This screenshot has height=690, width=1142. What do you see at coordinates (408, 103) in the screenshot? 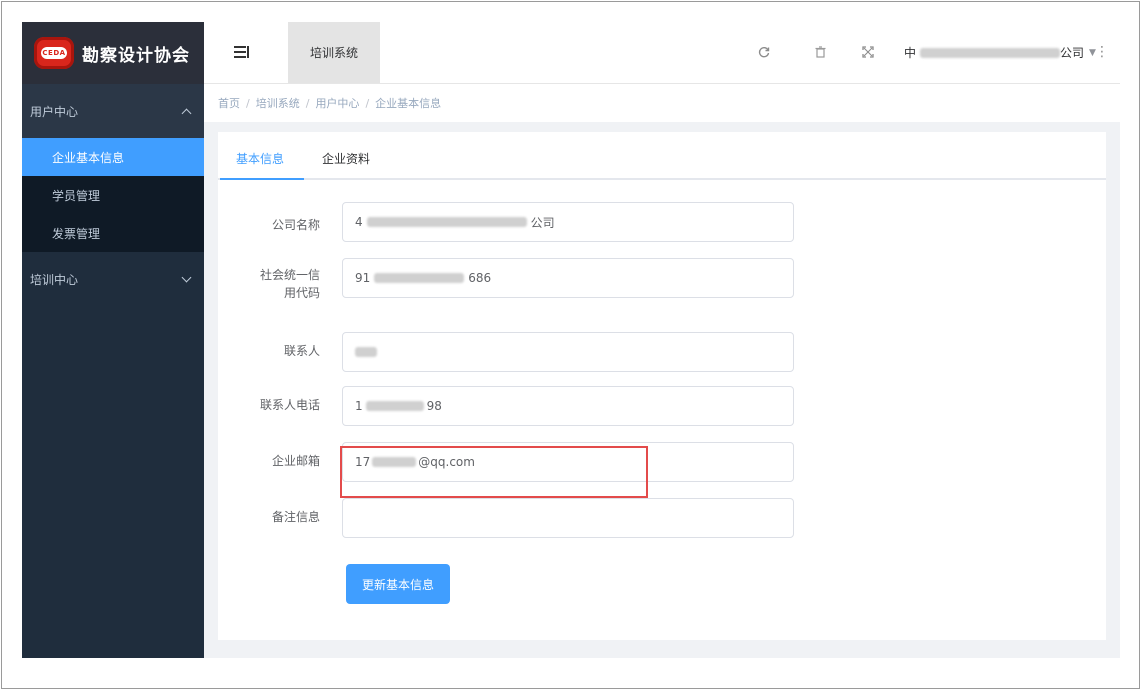
I see `breadcrumb-current: 企业基本信息` at bounding box center [408, 103].